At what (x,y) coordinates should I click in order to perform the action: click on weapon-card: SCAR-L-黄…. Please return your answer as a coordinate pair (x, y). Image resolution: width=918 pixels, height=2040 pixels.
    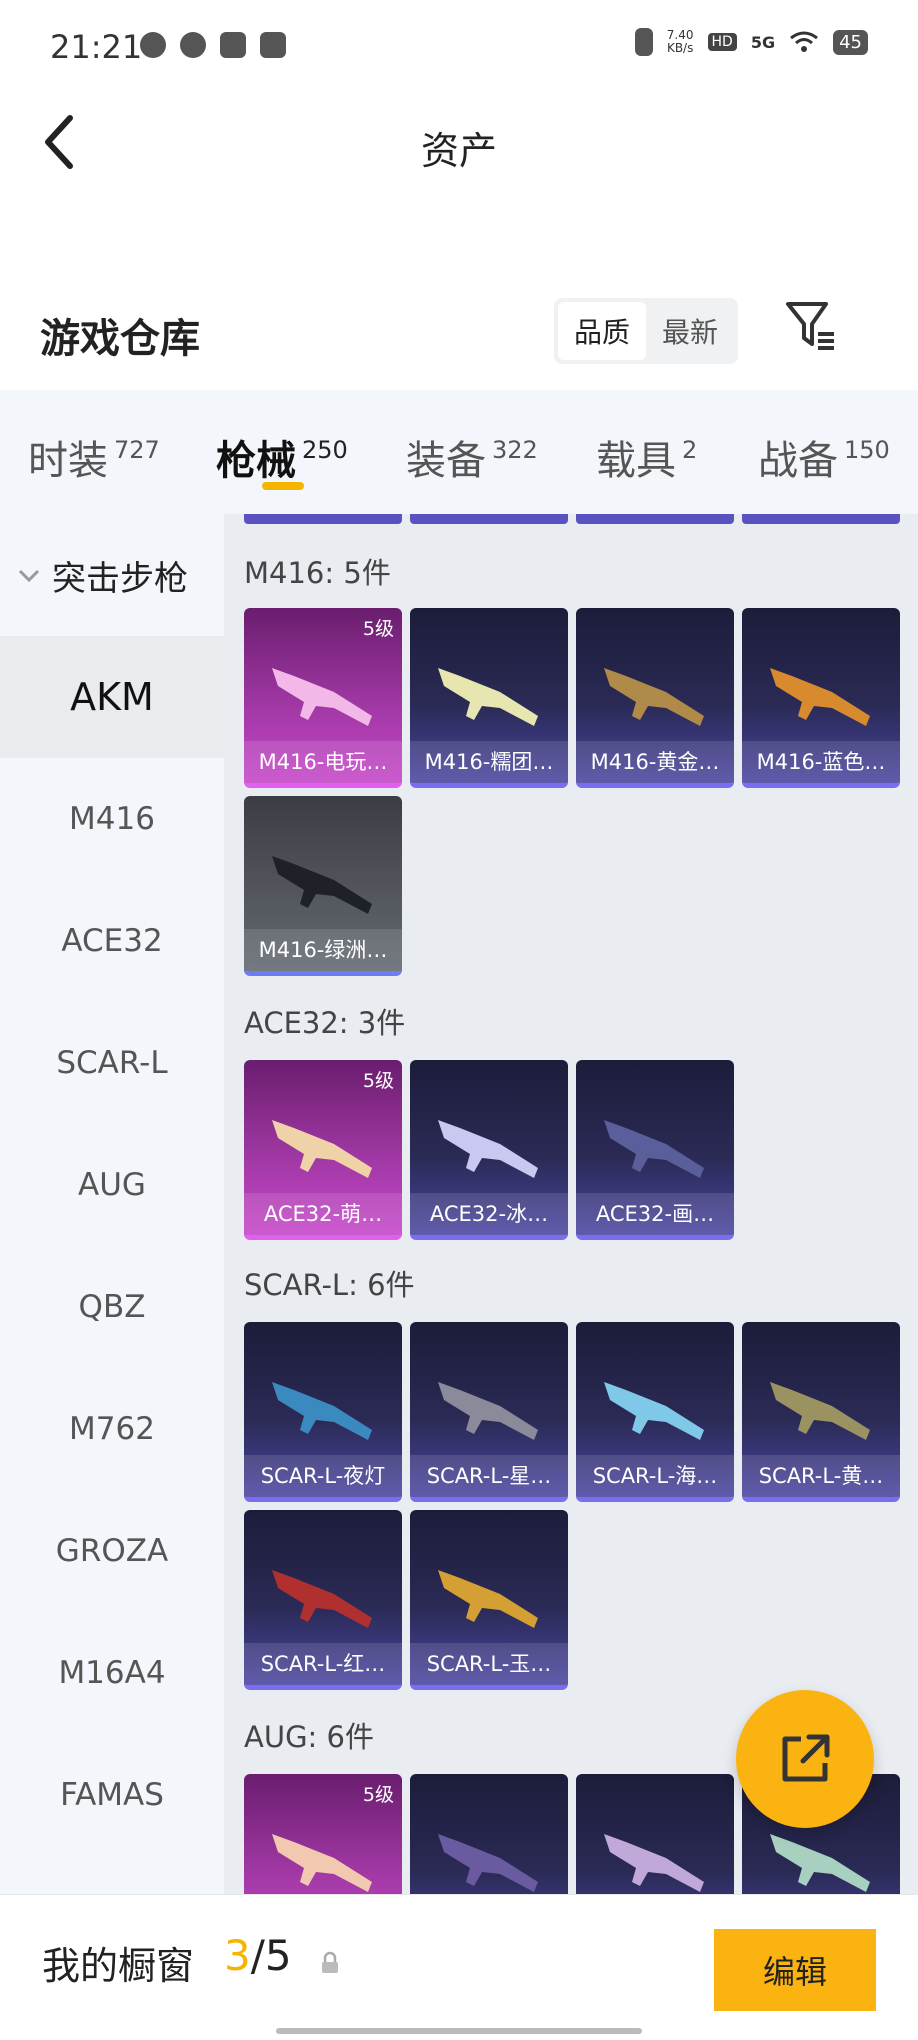
    Looking at the image, I should click on (821, 1412).